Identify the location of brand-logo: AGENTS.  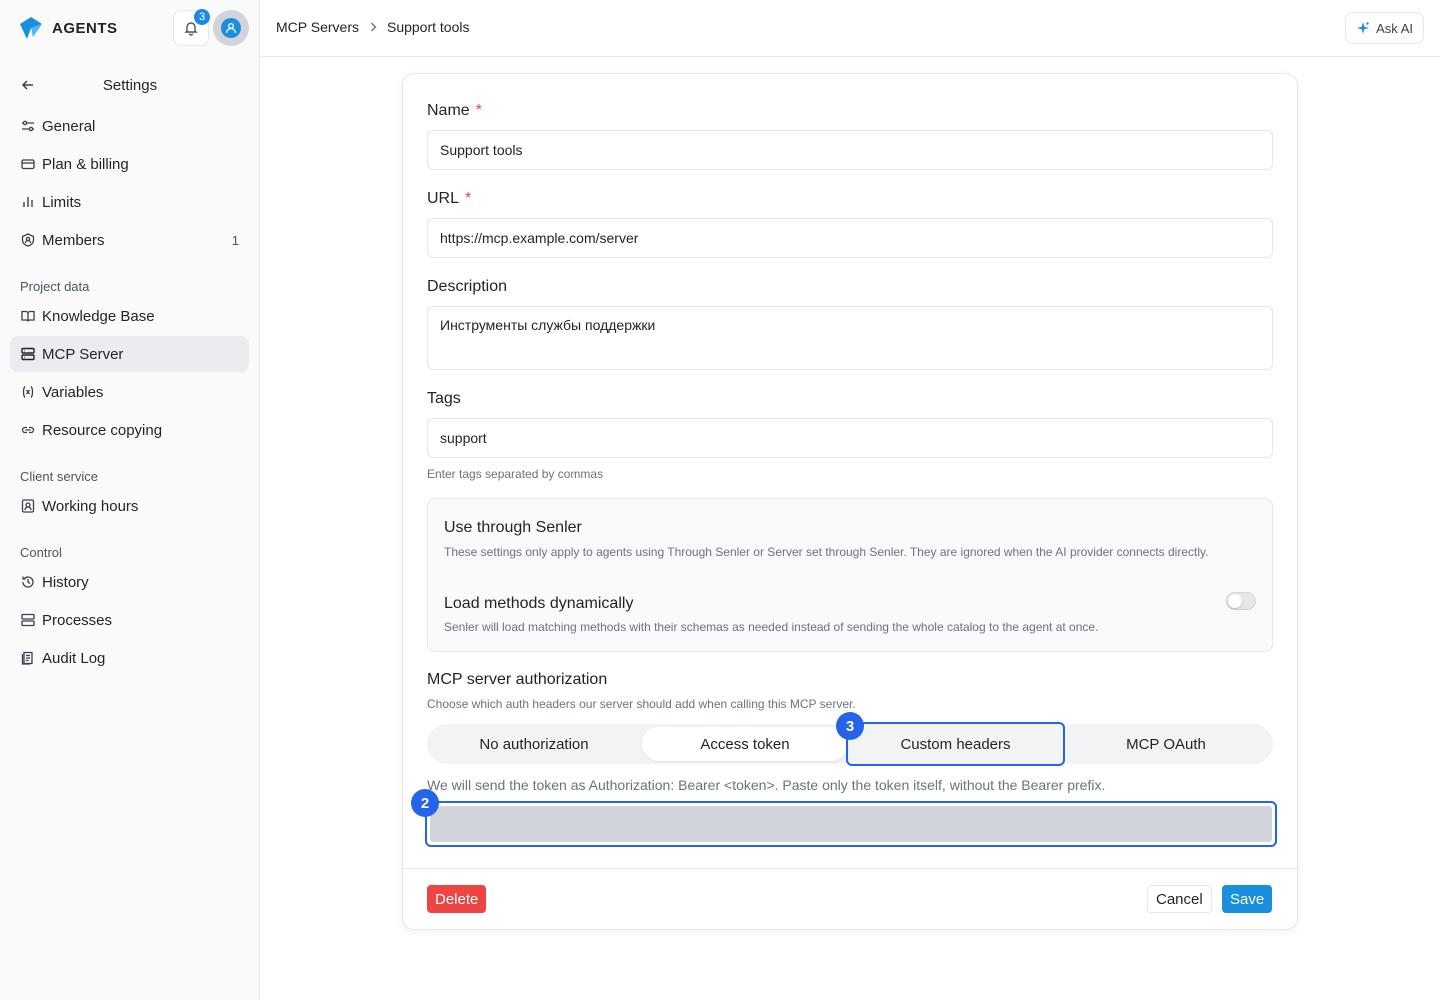
(68, 28).